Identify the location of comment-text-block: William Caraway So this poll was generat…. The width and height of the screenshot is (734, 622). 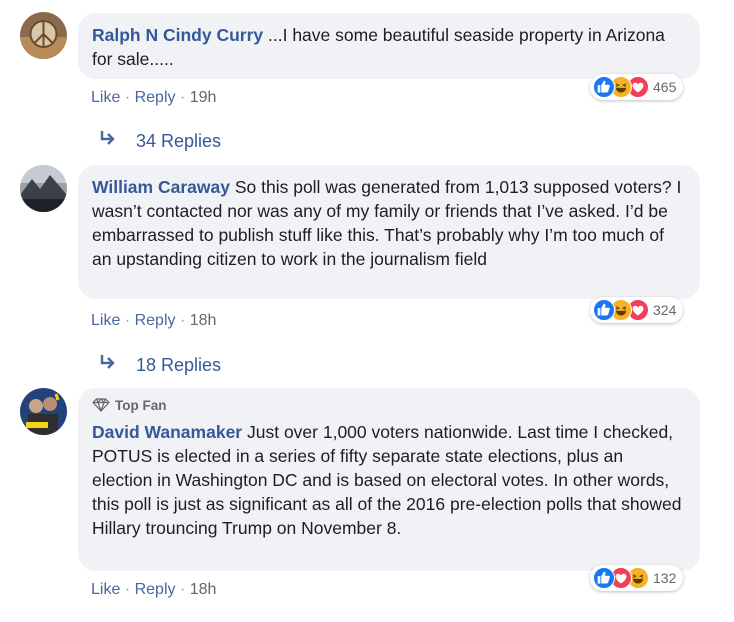
(389, 223).